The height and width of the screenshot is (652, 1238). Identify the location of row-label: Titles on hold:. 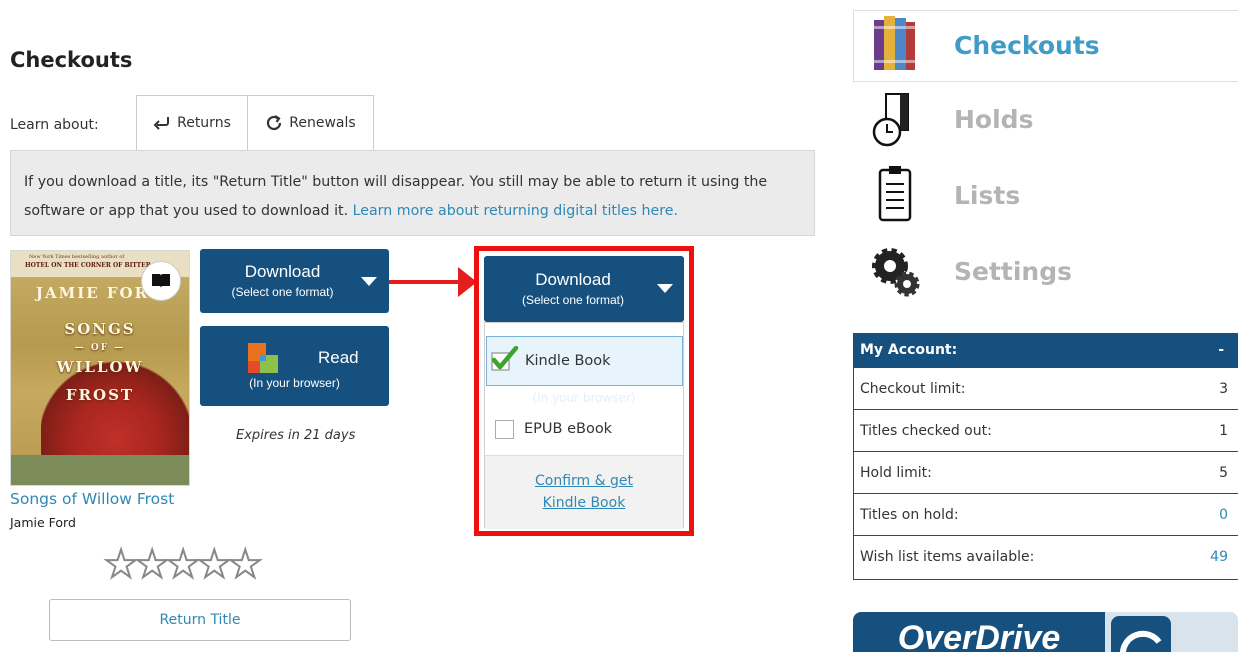
(909, 515).